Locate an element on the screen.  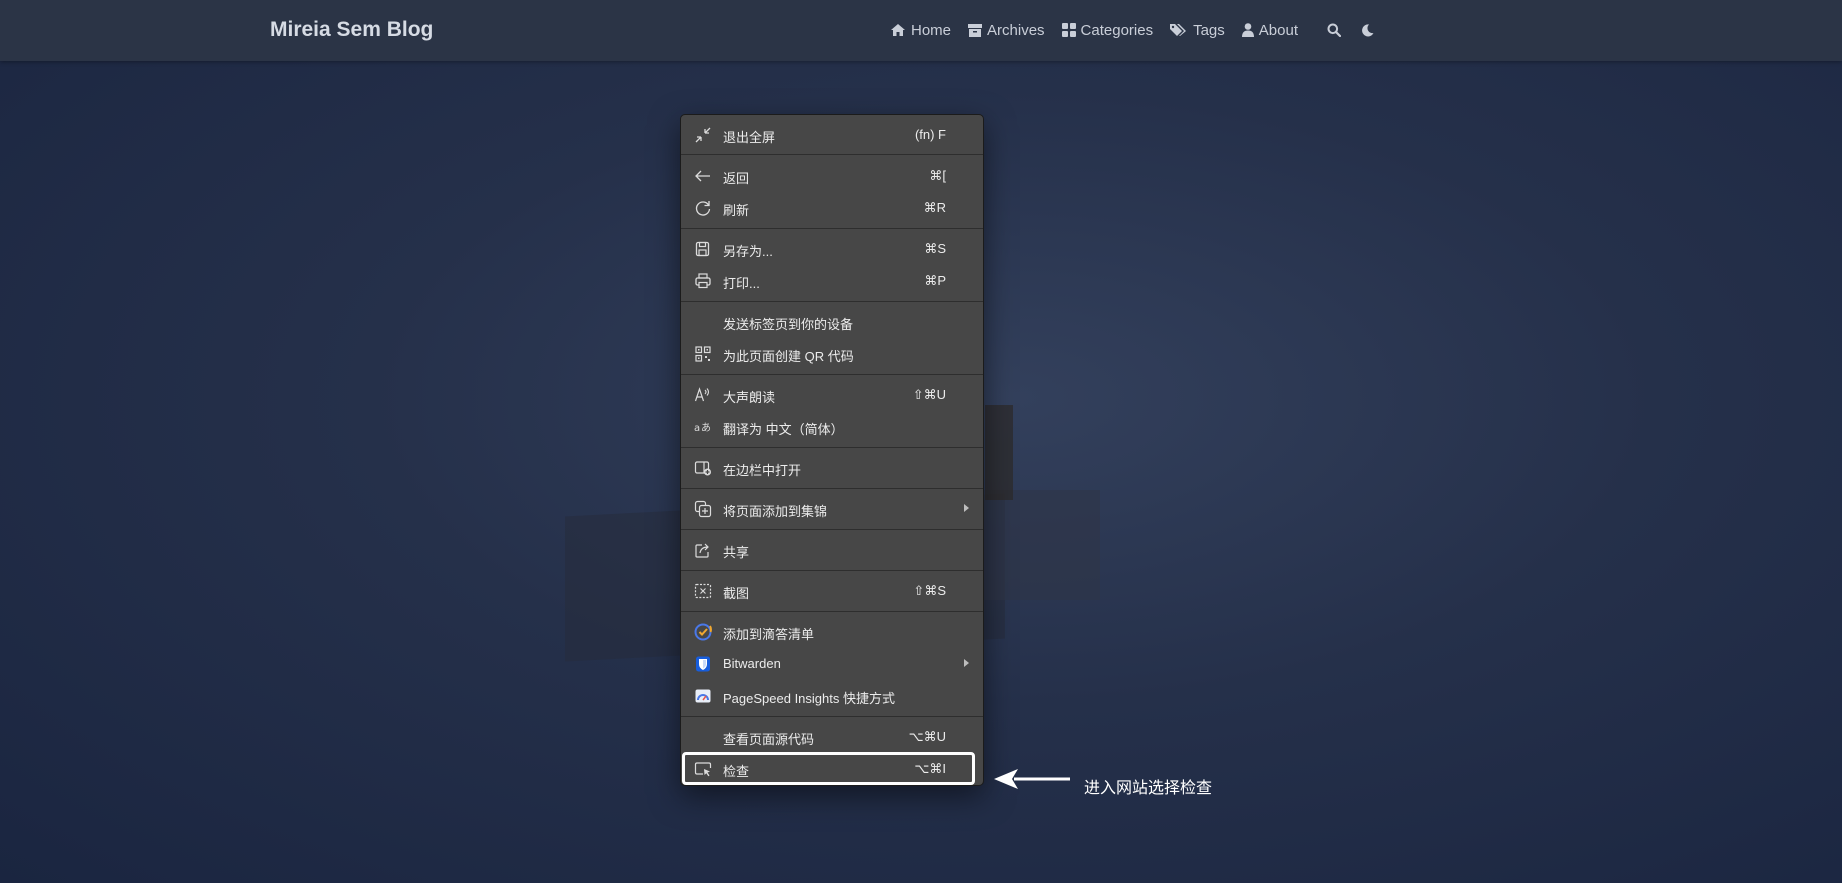
inspect-highlight-box is located at coordinates (828, 768).